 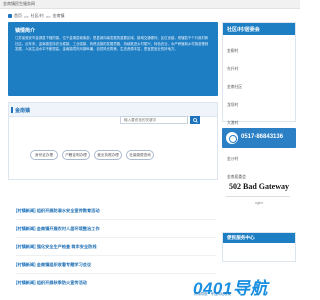 I want to click on breadcrumb-item-town: 金南镇, so click(x=58, y=16).